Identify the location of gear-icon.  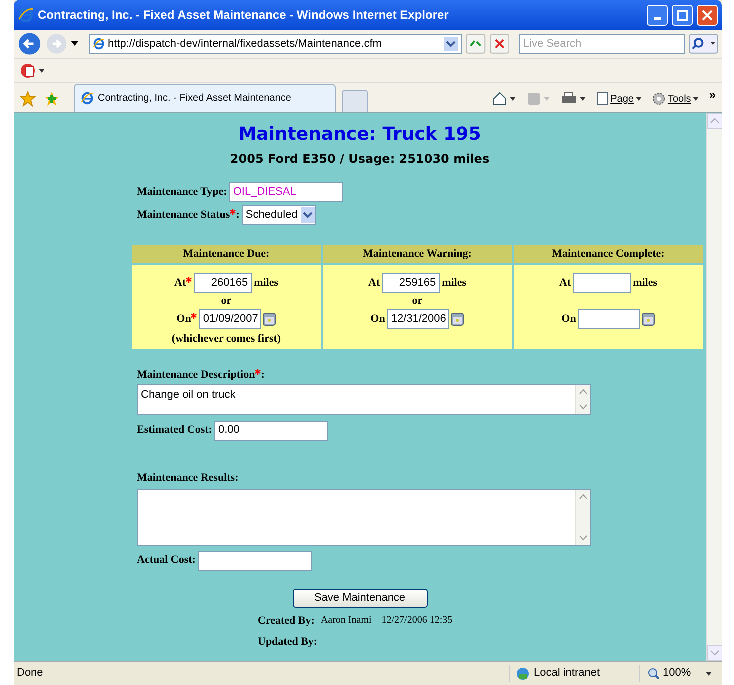
(659, 99).